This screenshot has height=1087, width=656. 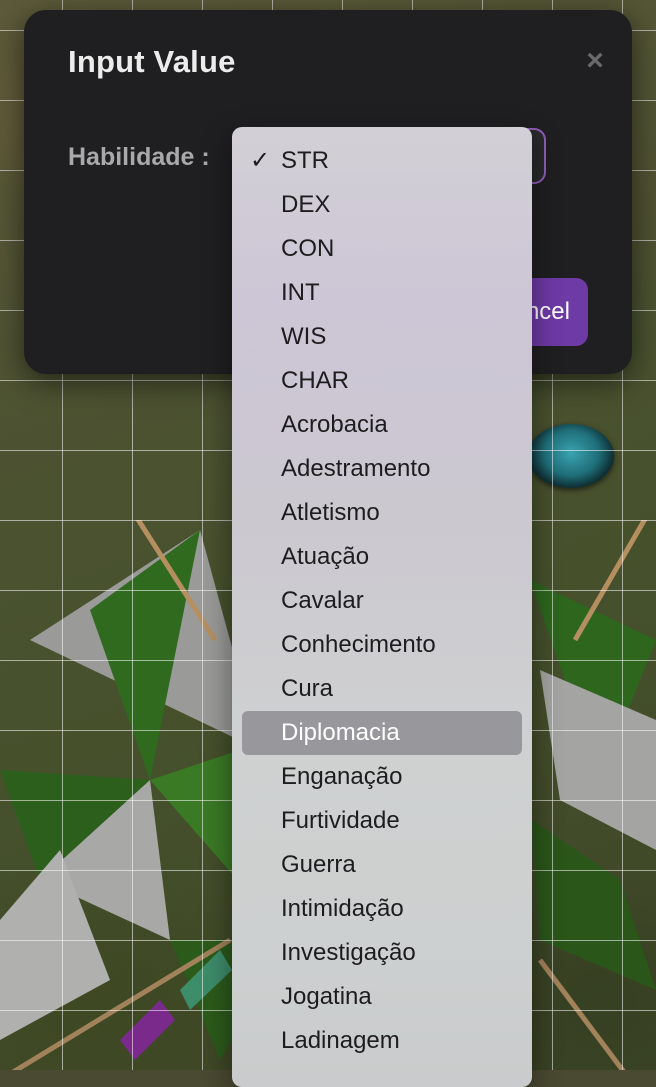 What do you see at coordinates (382, 513) in the screenshot?
I see `dropdown-option-atletismo: Atletismo` at bounding box center [382, 513].